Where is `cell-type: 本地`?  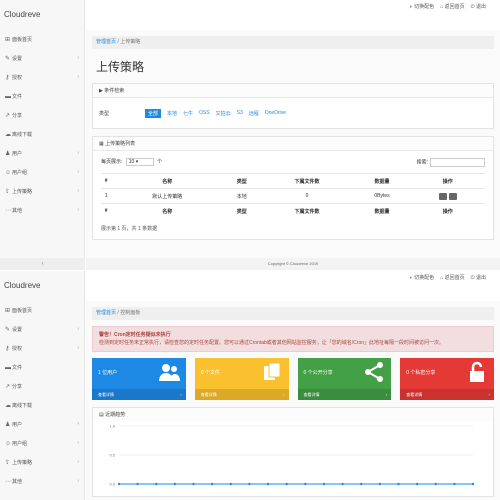 cell-type: 本地 is located at coordinates (242, 196).